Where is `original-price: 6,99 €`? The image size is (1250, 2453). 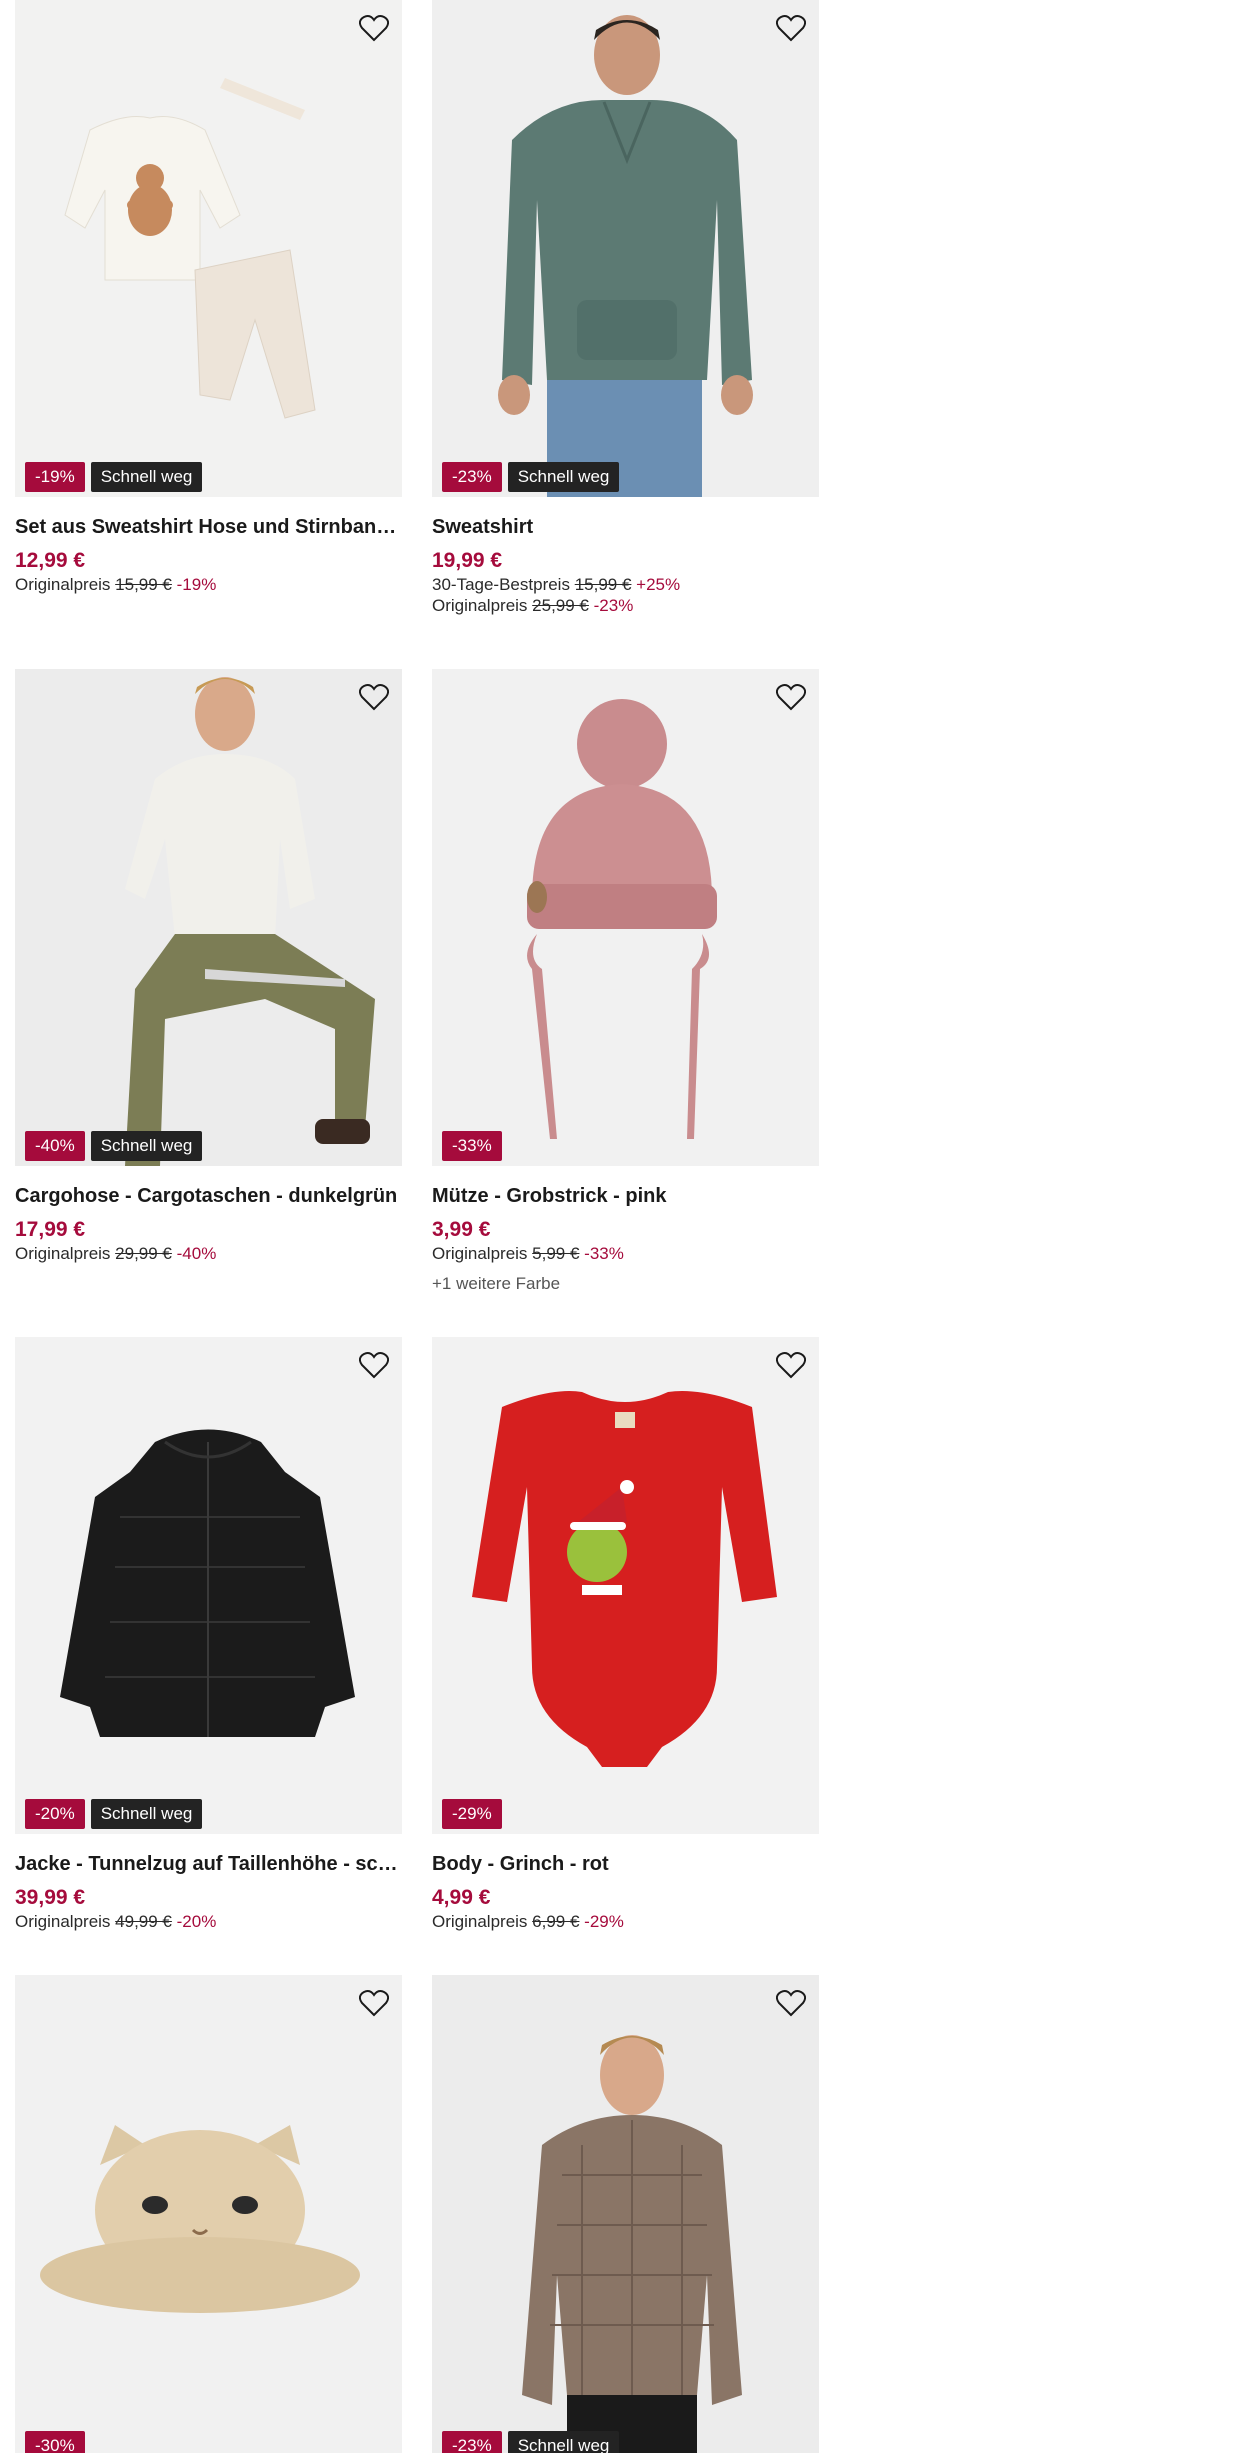
original-price: 6,99 € is located at coordinates (556, 1921).